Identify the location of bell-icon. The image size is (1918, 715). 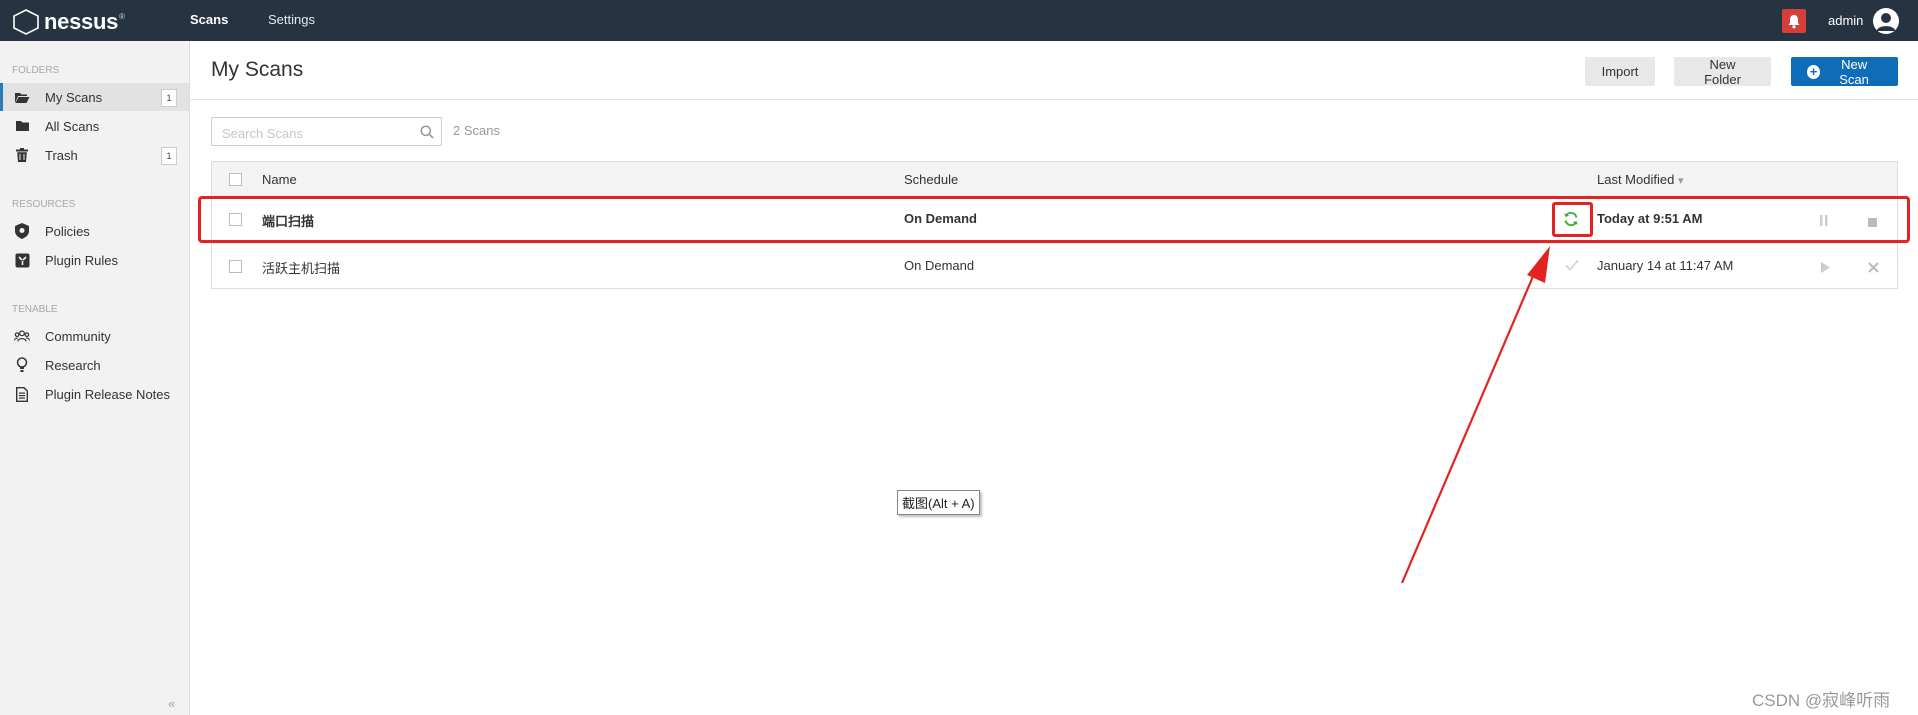
(1794, 21).